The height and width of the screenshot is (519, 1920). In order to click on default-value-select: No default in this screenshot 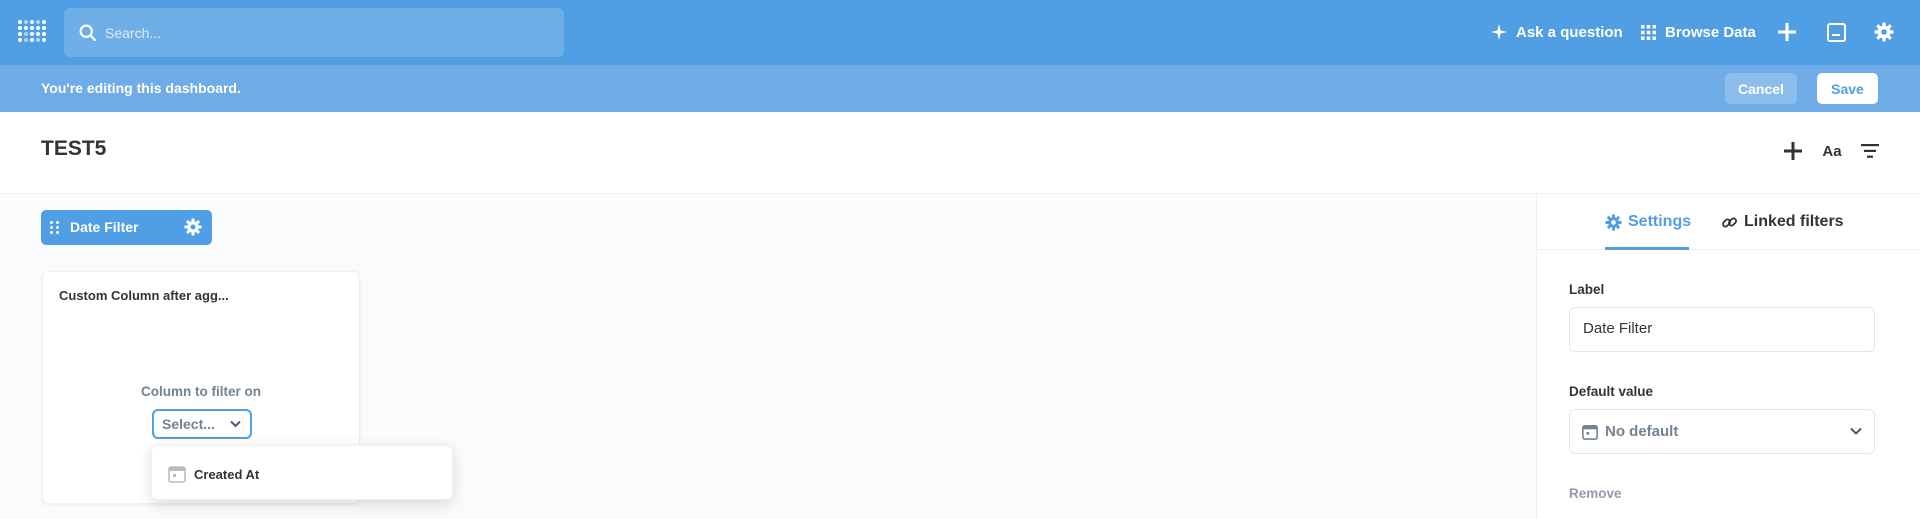, I will do `click(1722, 431)`.